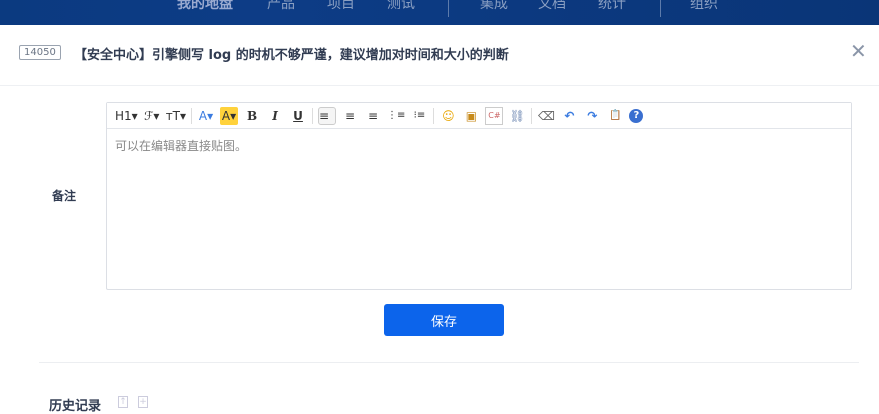 The width and height of the screenshot is (879, 414). Describe the element at coordinates (40, 52) in the screenshot. I see `issue-id-badge: 14050` at that location.